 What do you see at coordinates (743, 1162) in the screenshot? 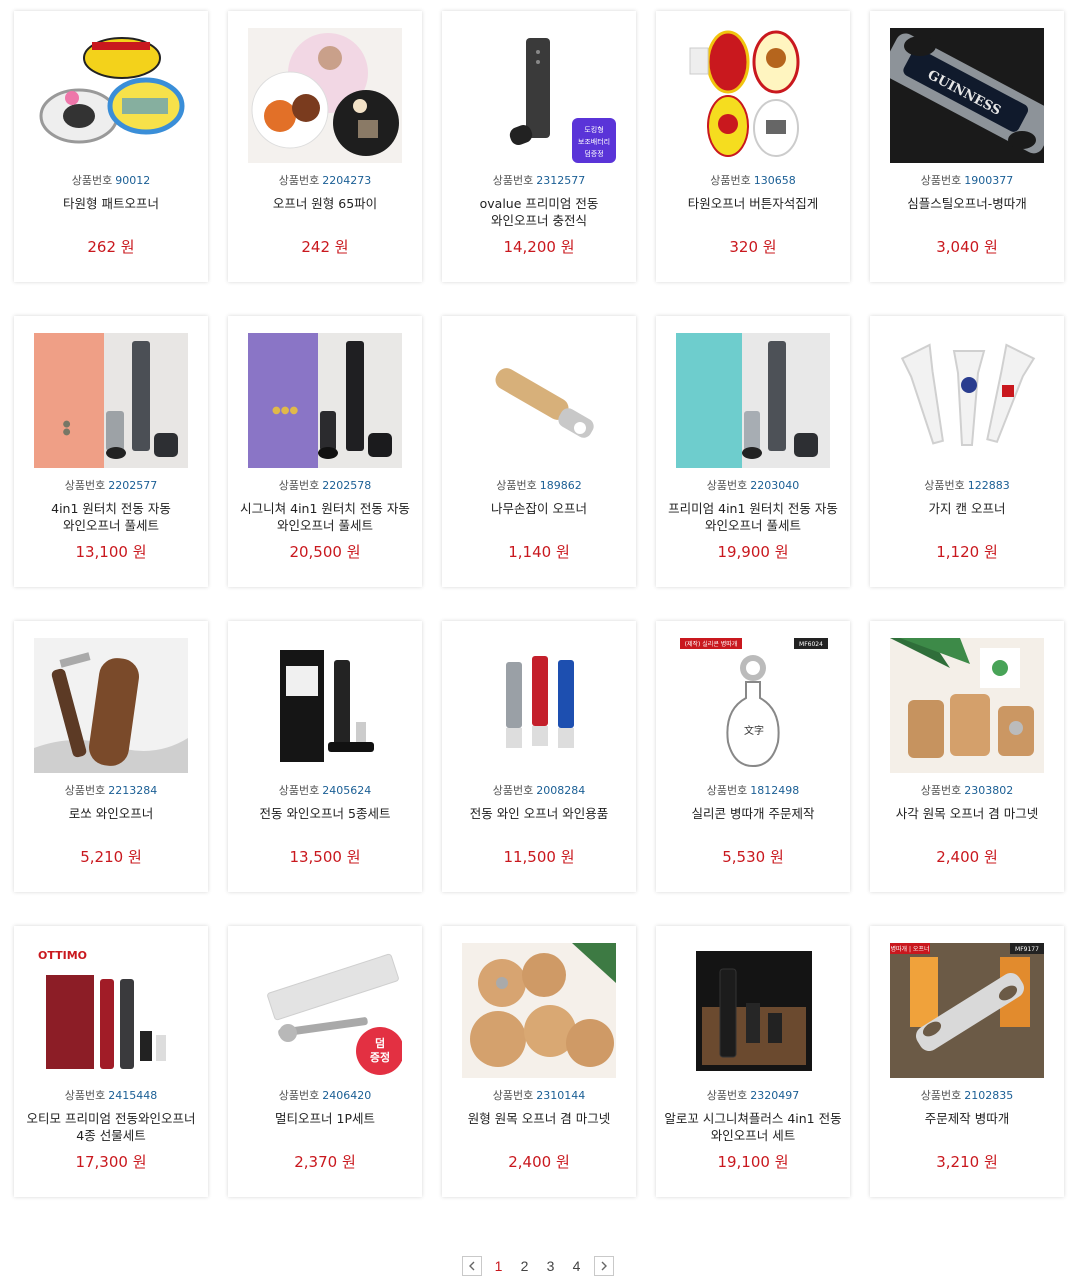
I see `price-value: 19,100` at bounding box center [743, 1162].